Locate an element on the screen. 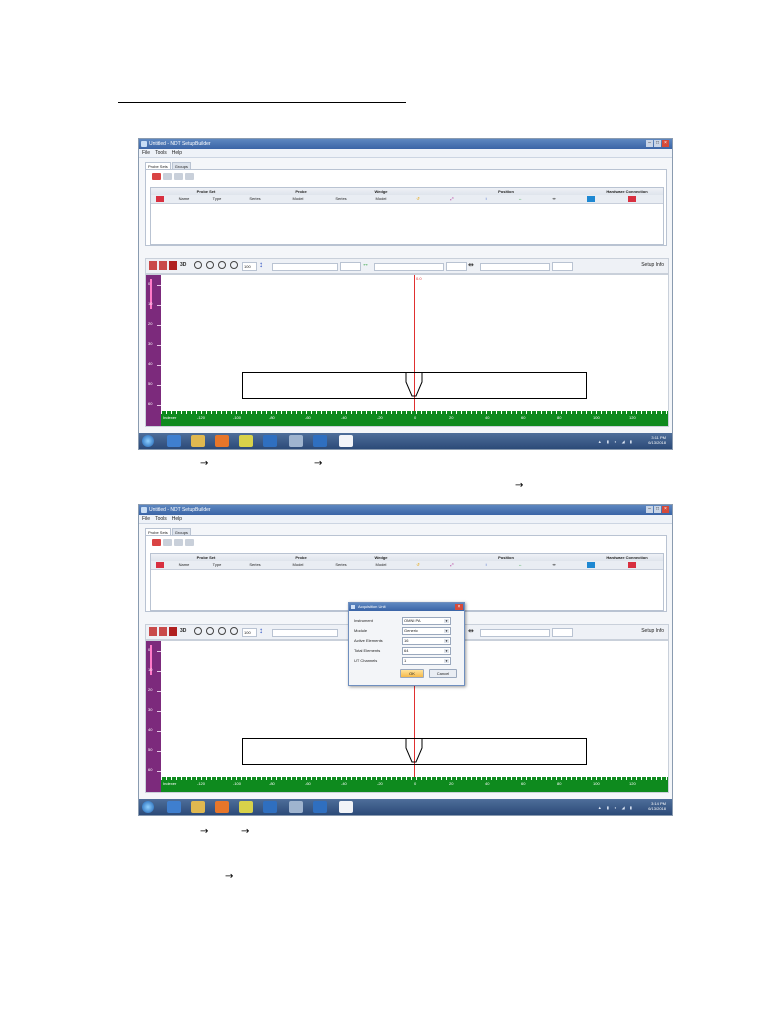  menu-file: File is located at coordinates (146, 153).